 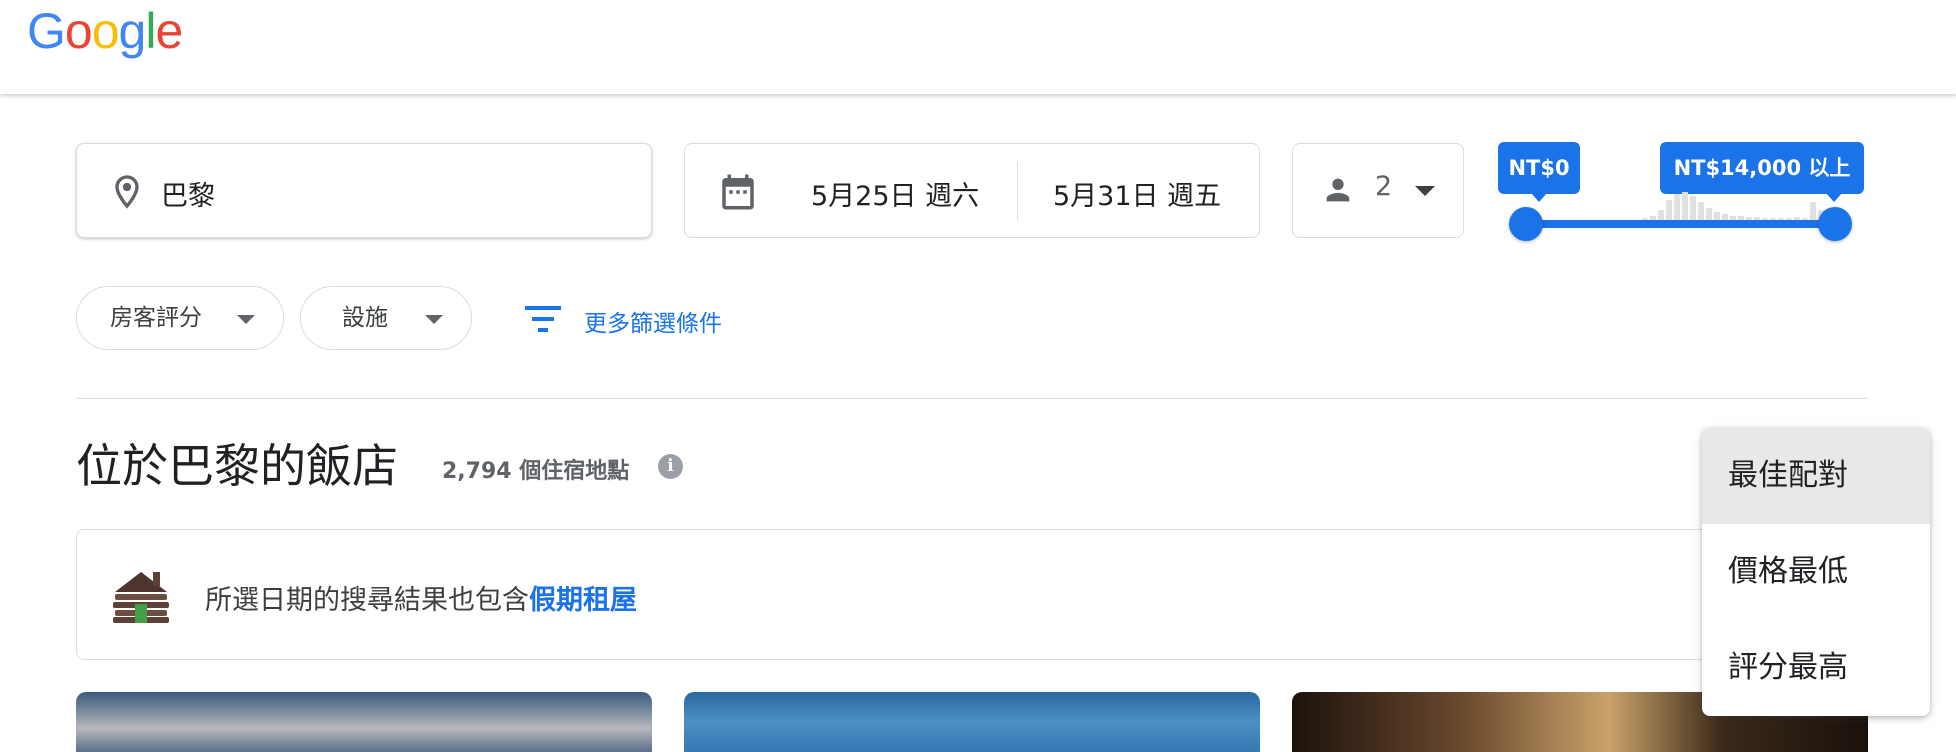 I want to click on guest-selector: 2, so click(x=1378, y=190).